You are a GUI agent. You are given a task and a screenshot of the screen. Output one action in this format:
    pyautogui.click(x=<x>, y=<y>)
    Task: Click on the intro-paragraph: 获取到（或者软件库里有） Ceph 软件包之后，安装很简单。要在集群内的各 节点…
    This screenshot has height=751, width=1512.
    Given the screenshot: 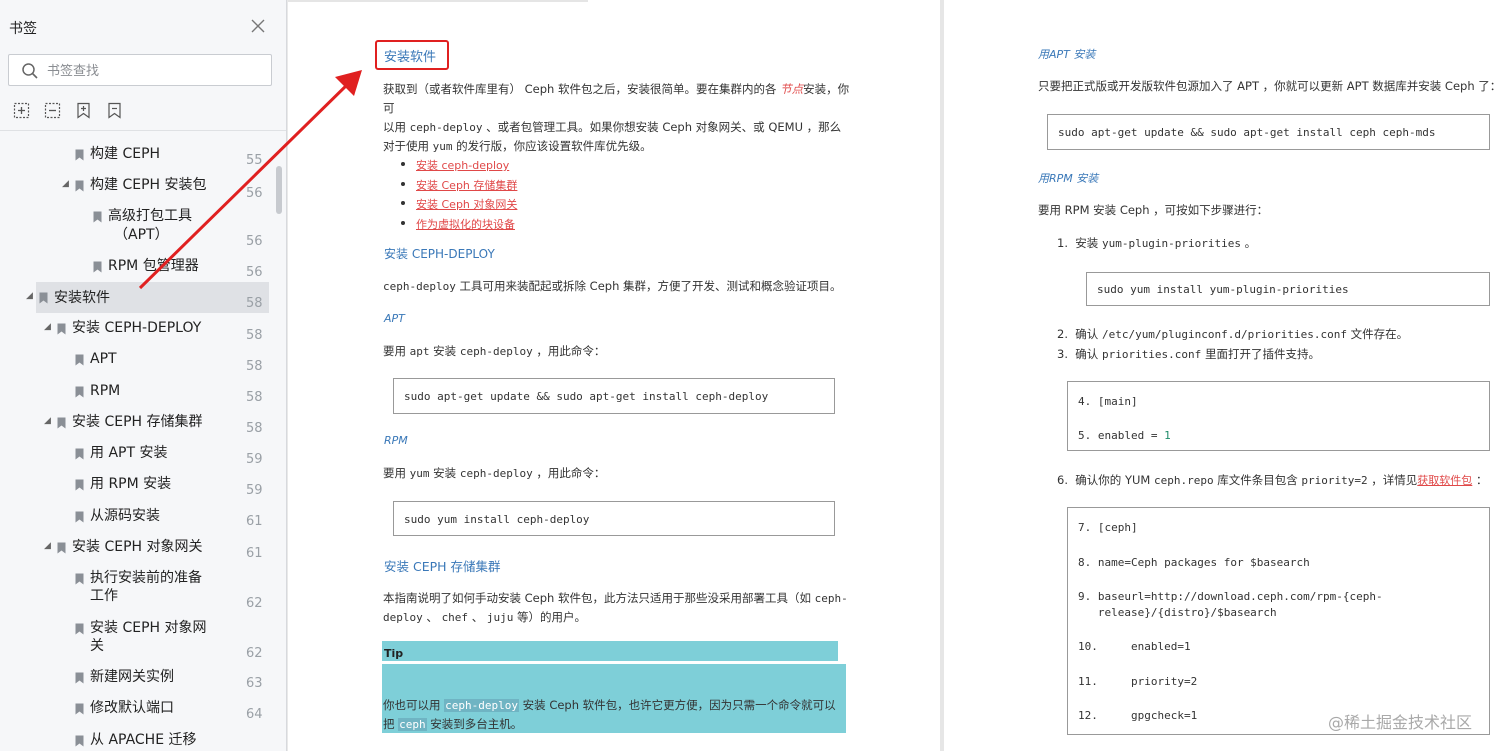 What is the action you would take?
    pyautogui.click(x=616, y=117)
    